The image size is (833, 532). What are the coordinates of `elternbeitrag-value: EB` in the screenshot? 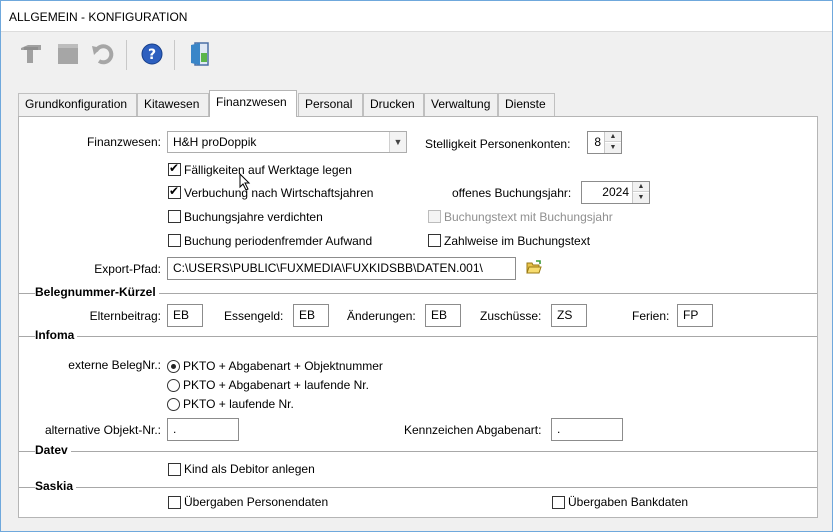 It's located at (181, 315).